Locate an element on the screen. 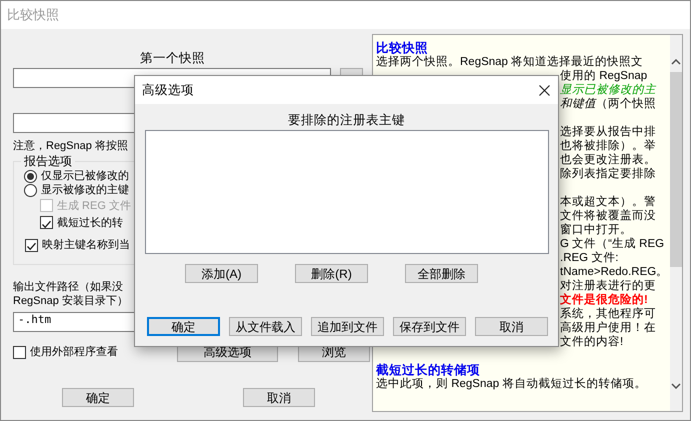 This screenshot has height=421, width=691. group-title: 报告选项 is located at coordinates (48, 161).